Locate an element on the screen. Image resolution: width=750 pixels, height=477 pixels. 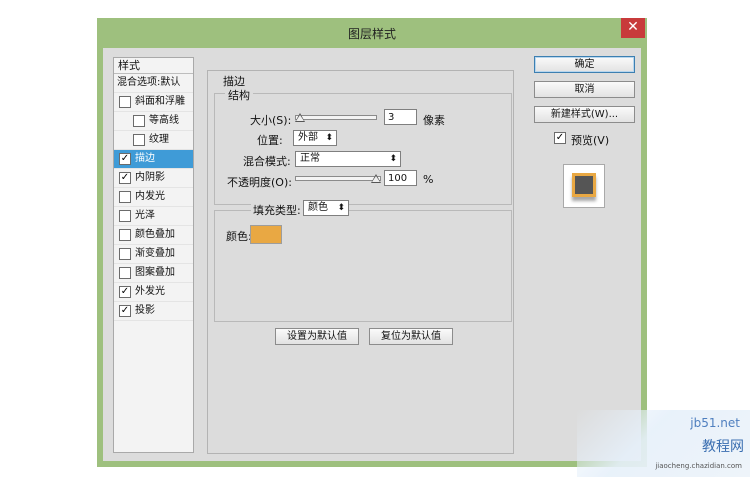
style-item-label: 描边 is located at coordinates (145, 158).